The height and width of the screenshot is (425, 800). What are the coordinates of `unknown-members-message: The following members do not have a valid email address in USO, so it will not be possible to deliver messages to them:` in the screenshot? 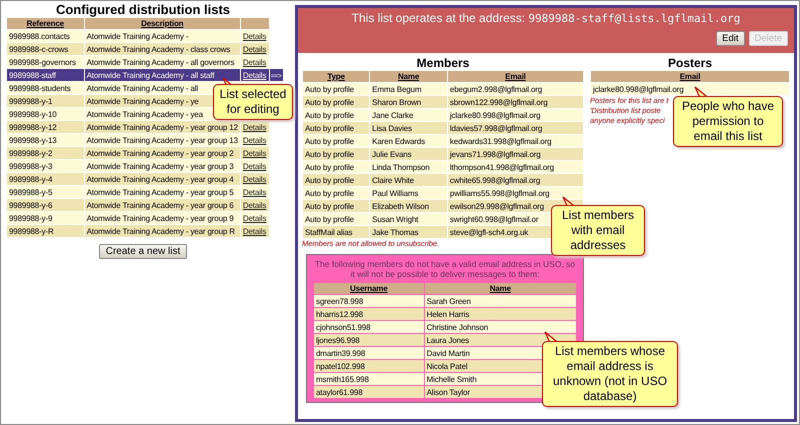 It's located at (445, 269).